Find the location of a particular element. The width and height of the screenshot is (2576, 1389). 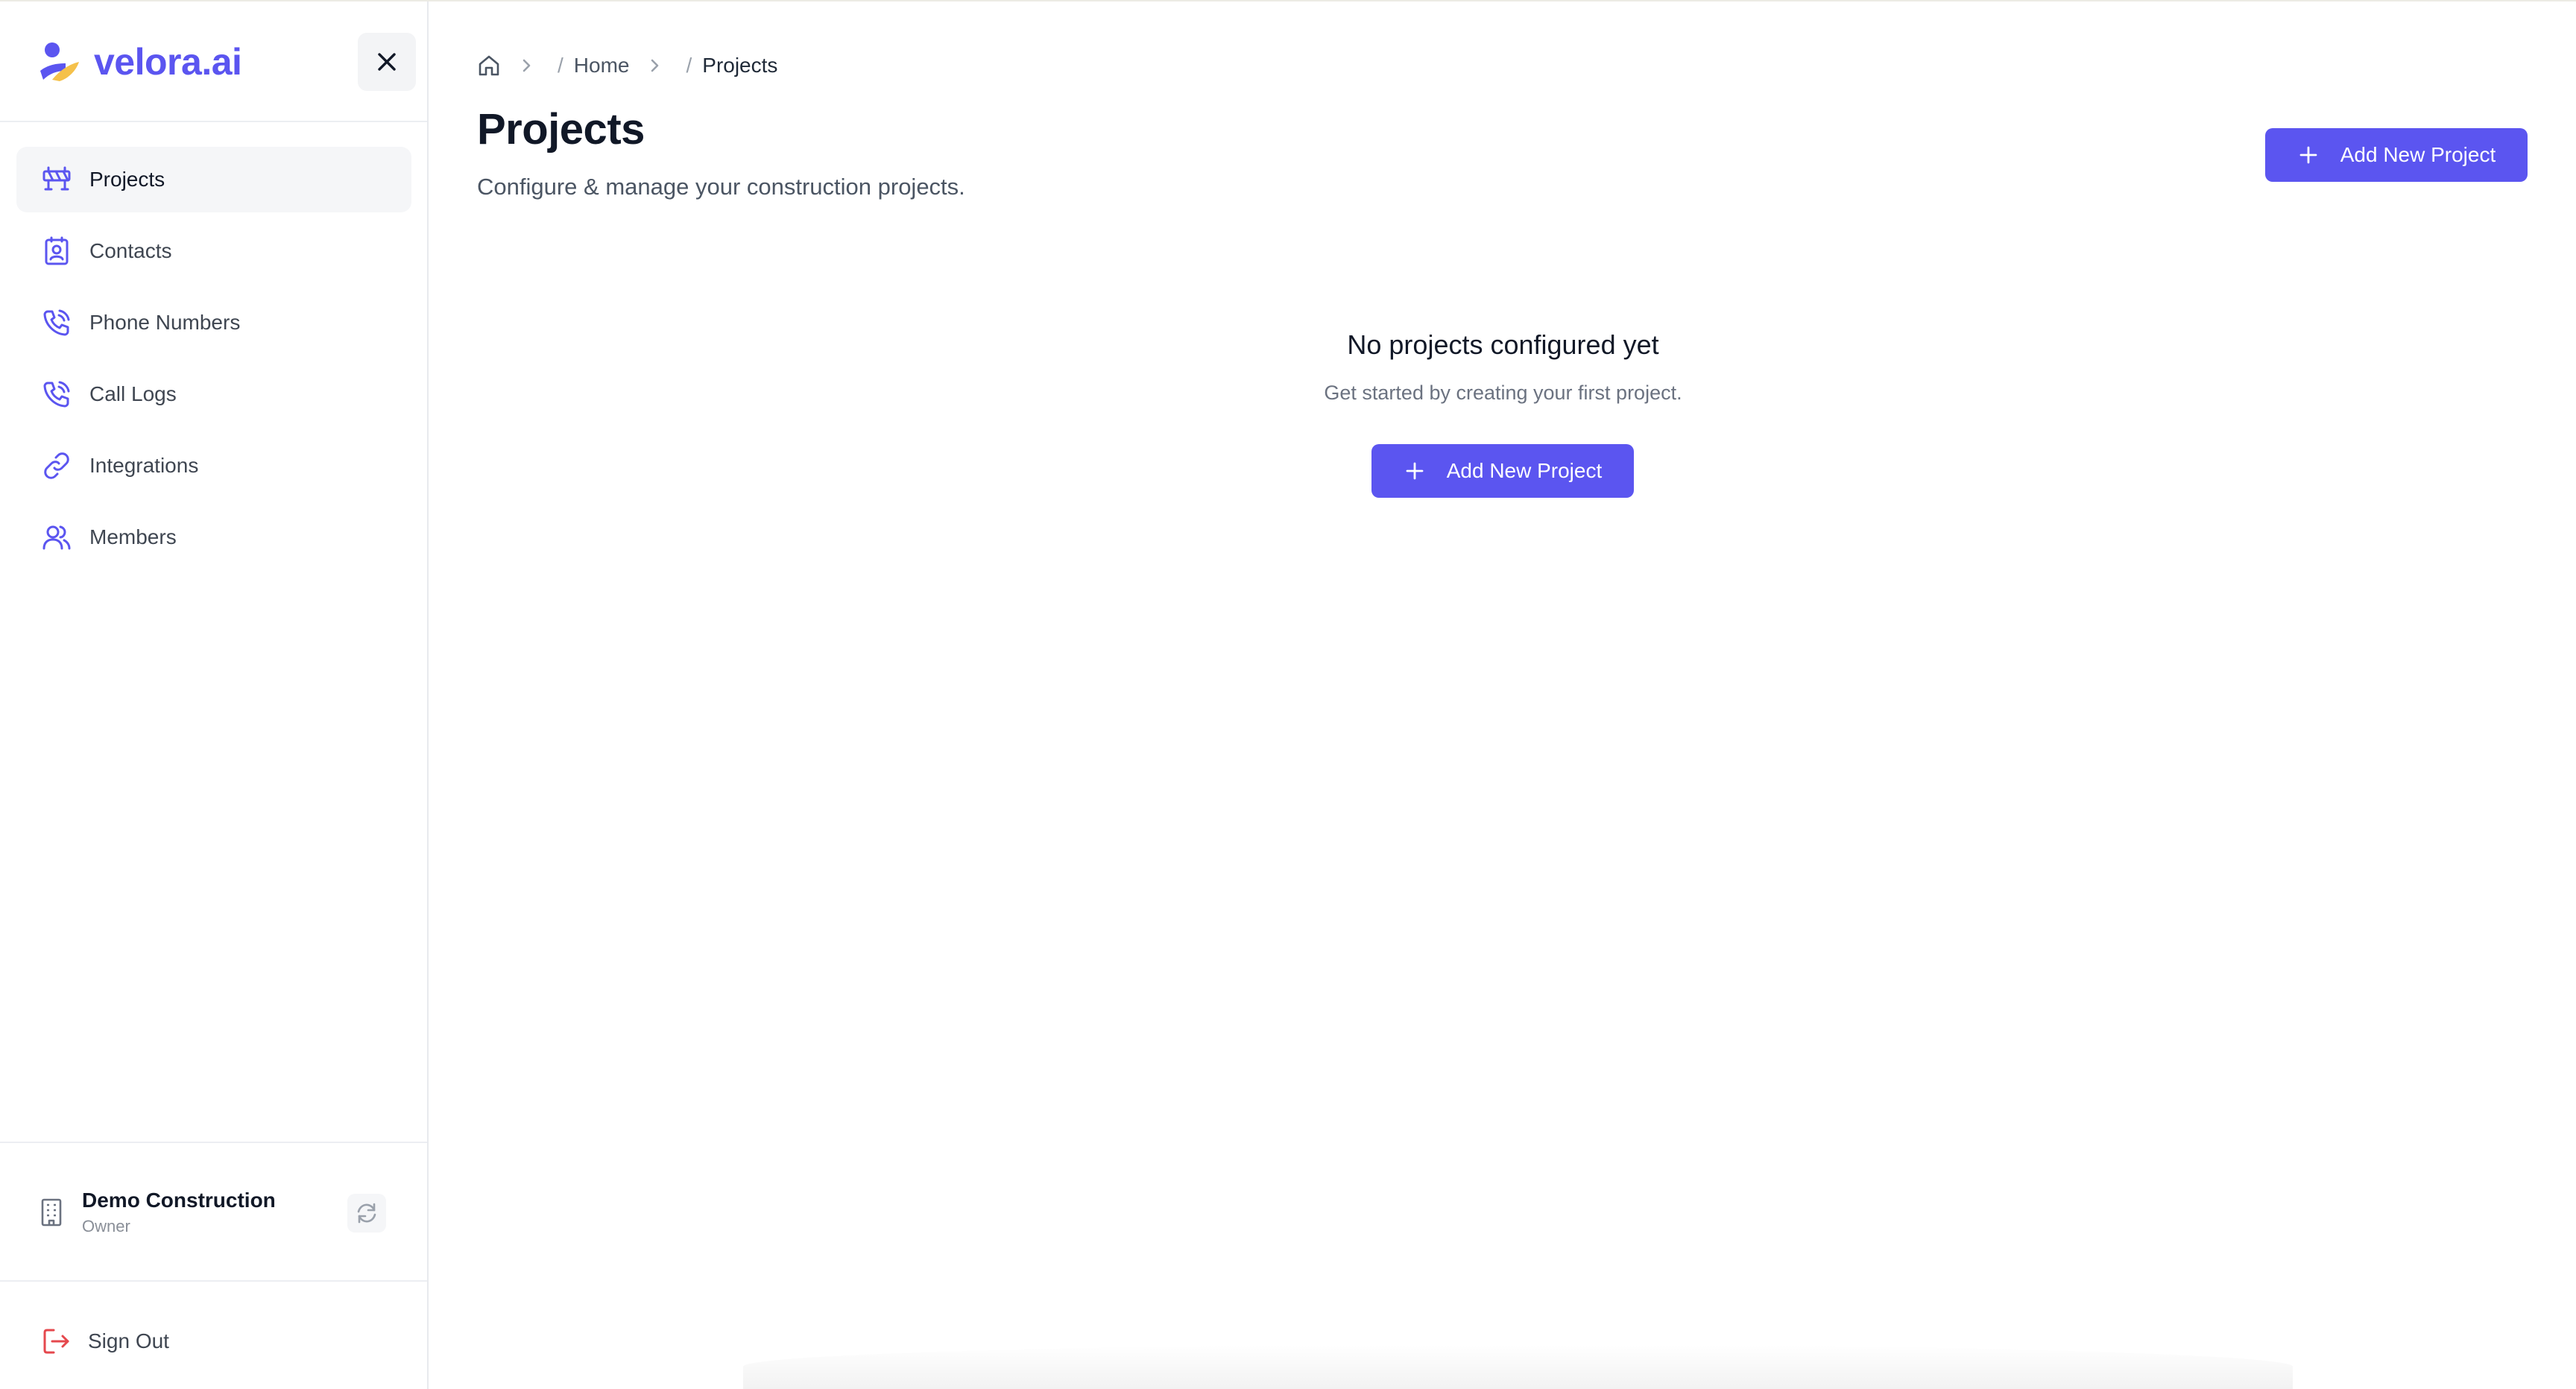

organization-info: Demo Construction Owner is located at coordinates (215, 1212).